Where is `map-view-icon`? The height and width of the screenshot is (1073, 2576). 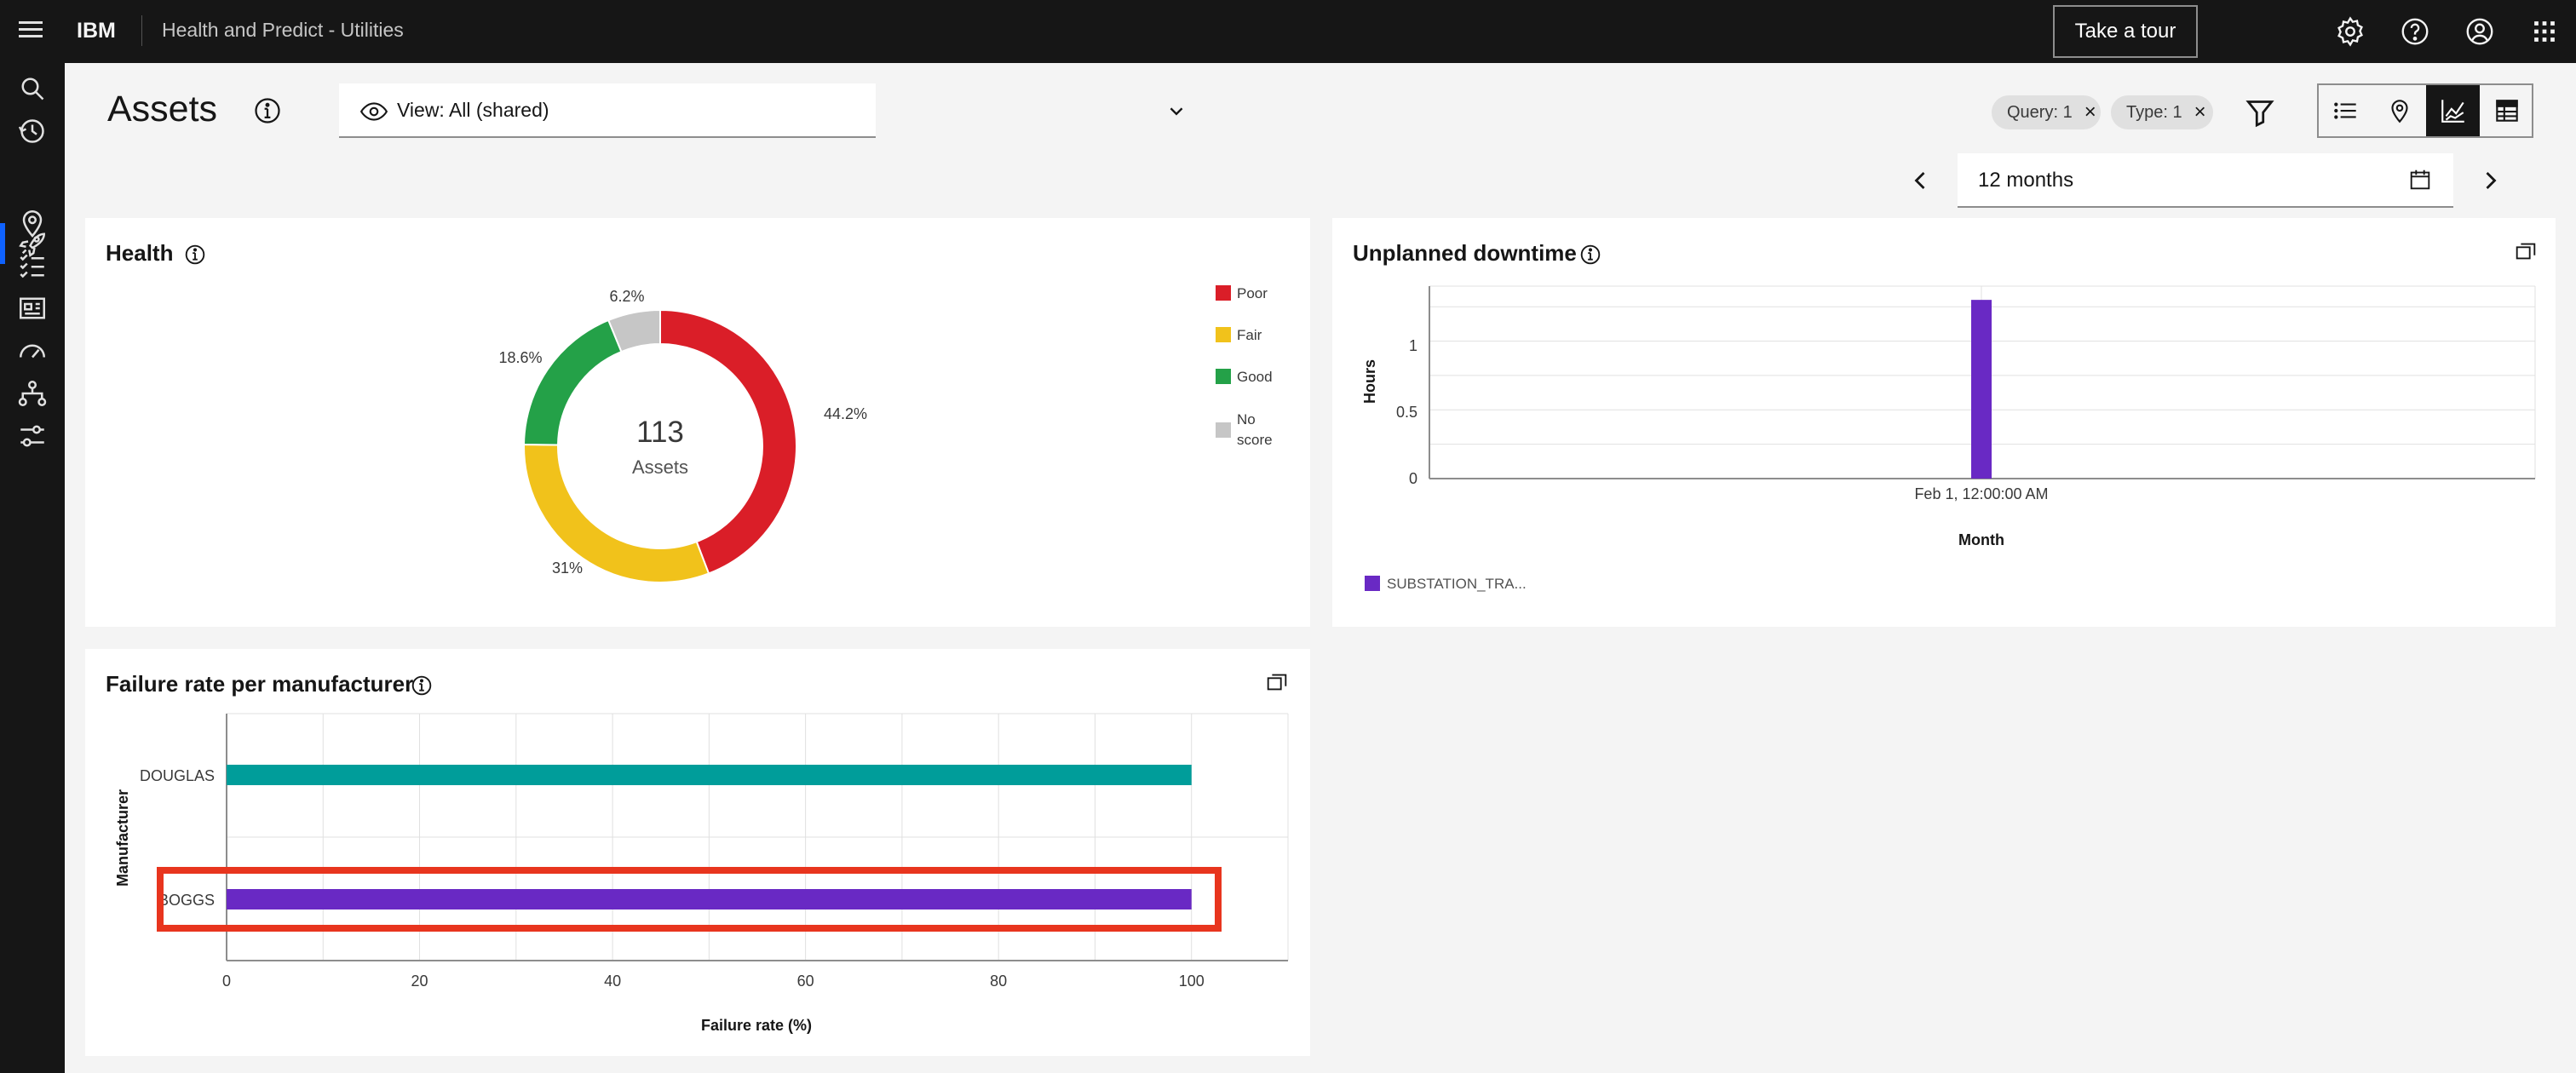 map-view-icon is located at coordinates (2399, 110).